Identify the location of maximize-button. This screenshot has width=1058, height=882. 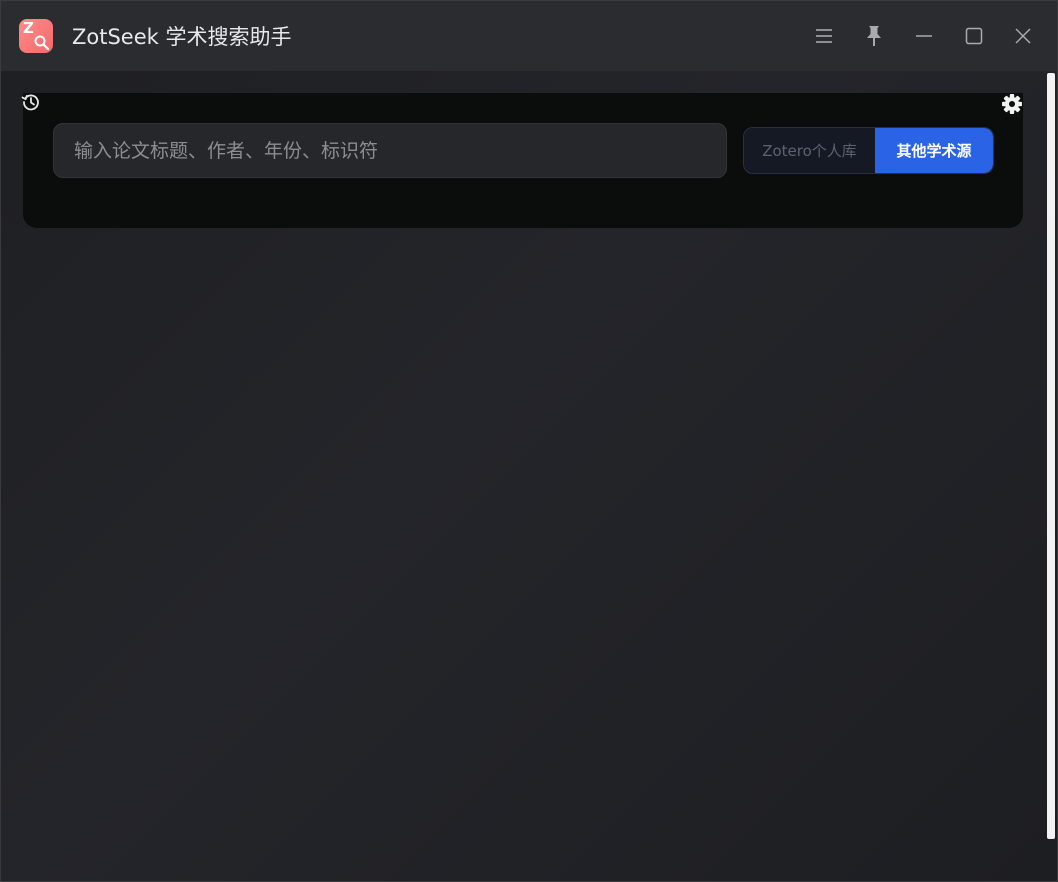
(974, 36).